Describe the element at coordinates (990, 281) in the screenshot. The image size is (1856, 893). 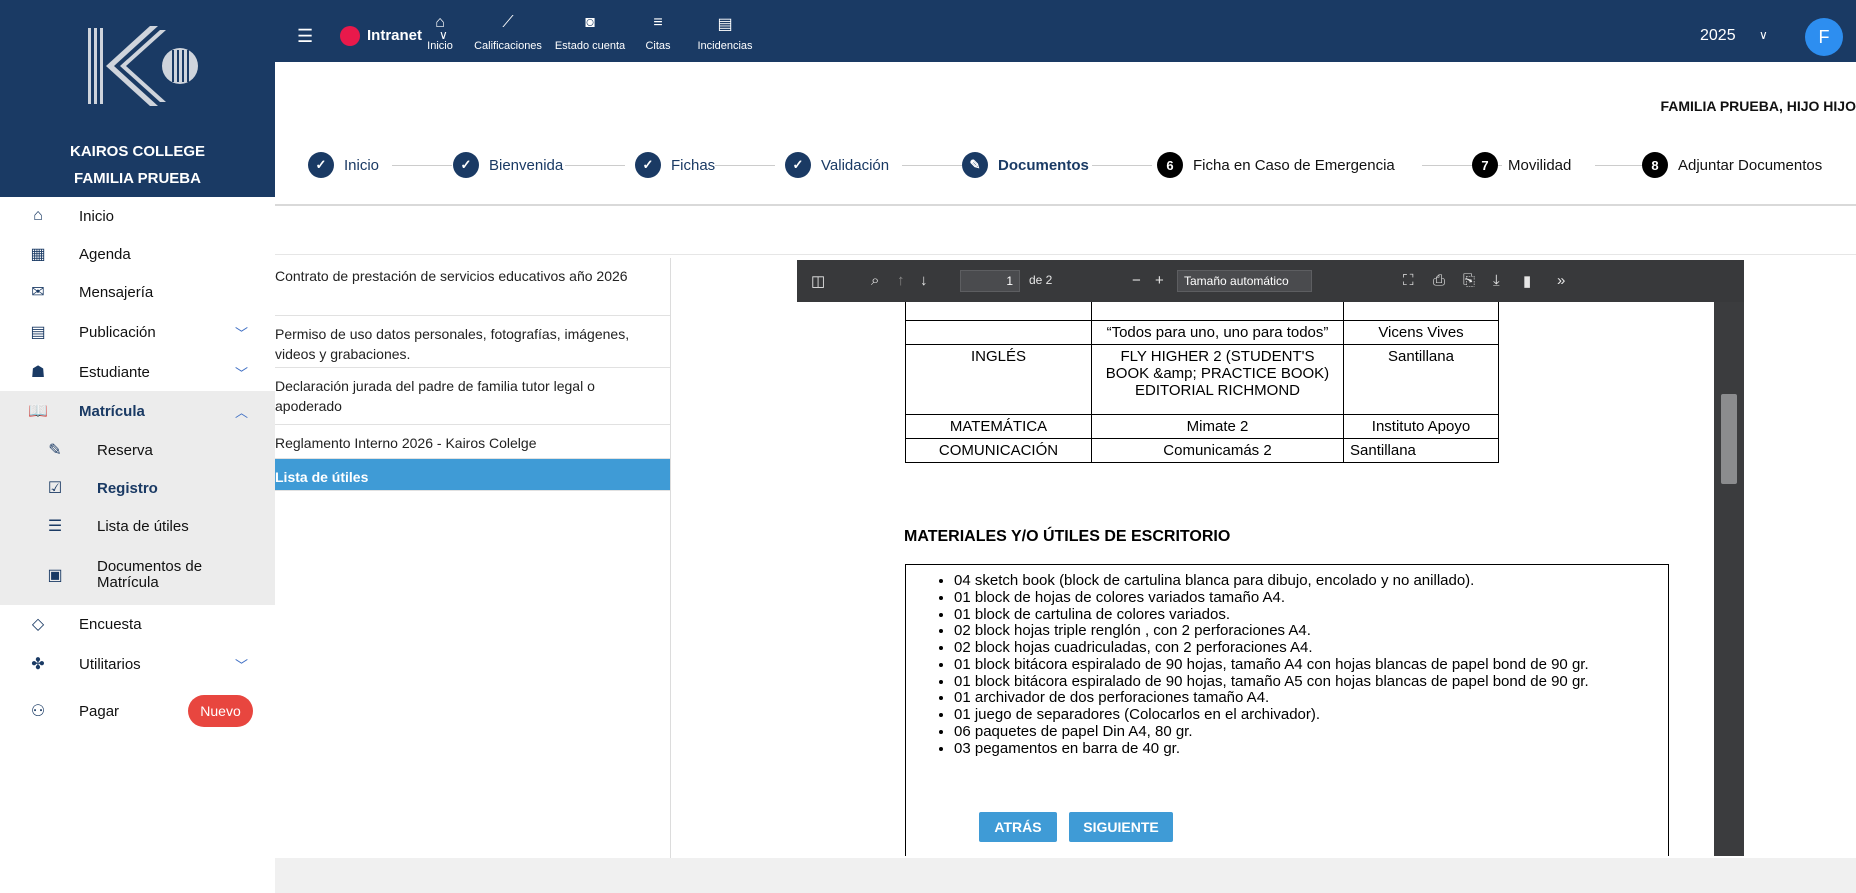
I see `page-number-input: 1` at that location.